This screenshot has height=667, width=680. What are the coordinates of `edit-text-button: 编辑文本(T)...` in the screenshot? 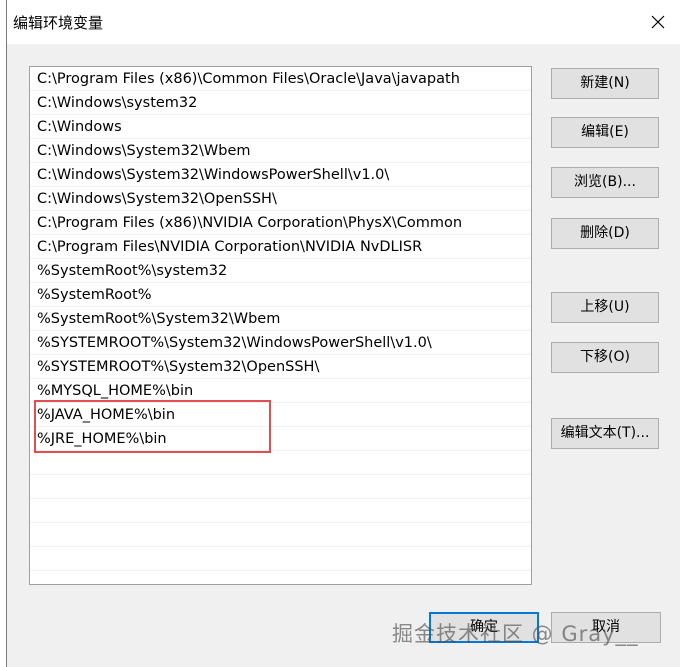 It's located at (605, 433).